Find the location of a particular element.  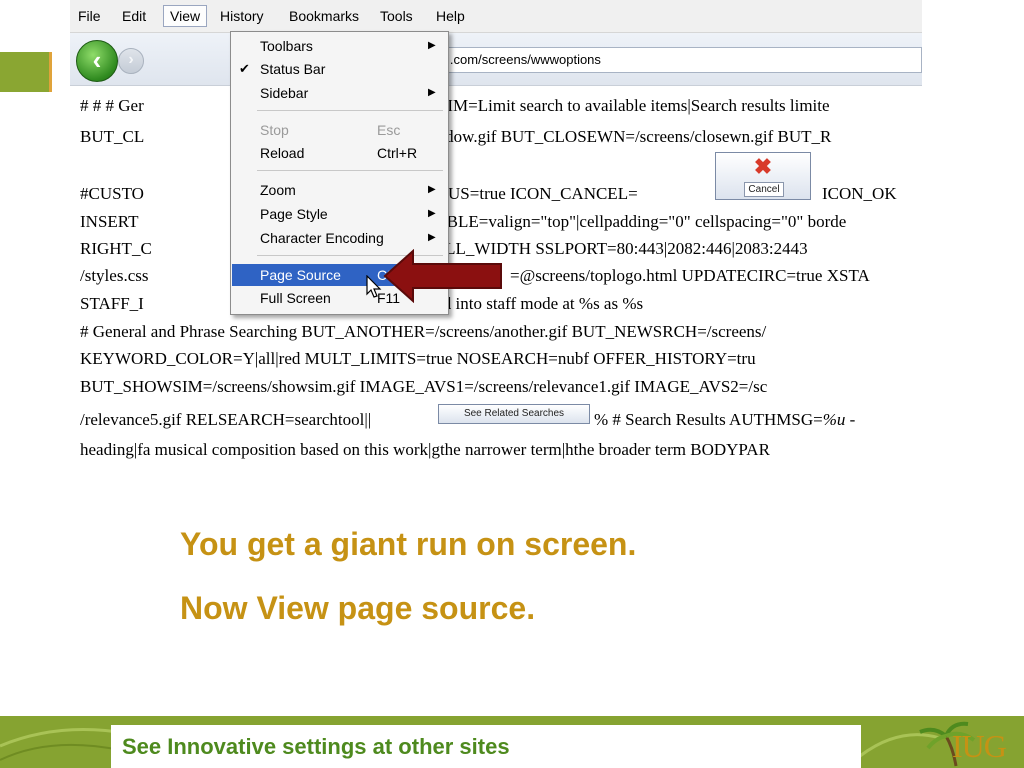

content-fragment: % # Search Results AUTHMSG=%u - is located at coordinates (724, 420).